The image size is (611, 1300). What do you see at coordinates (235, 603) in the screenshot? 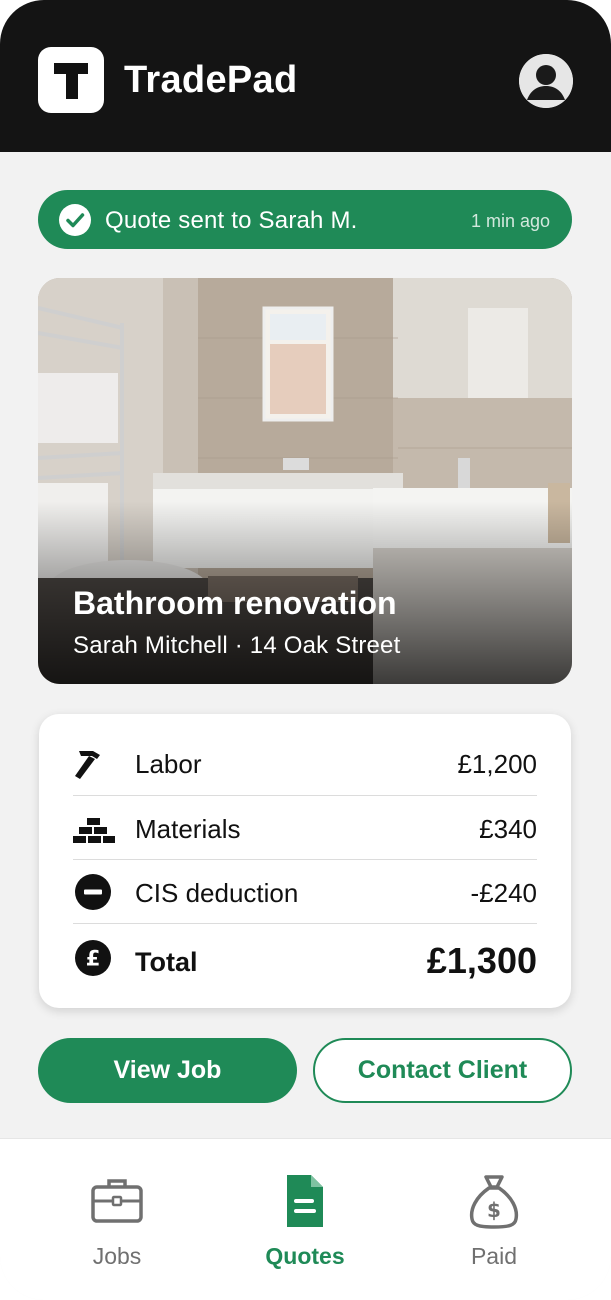
I see `job-title: Bathroom renovation` at bounding box center [235, 603].